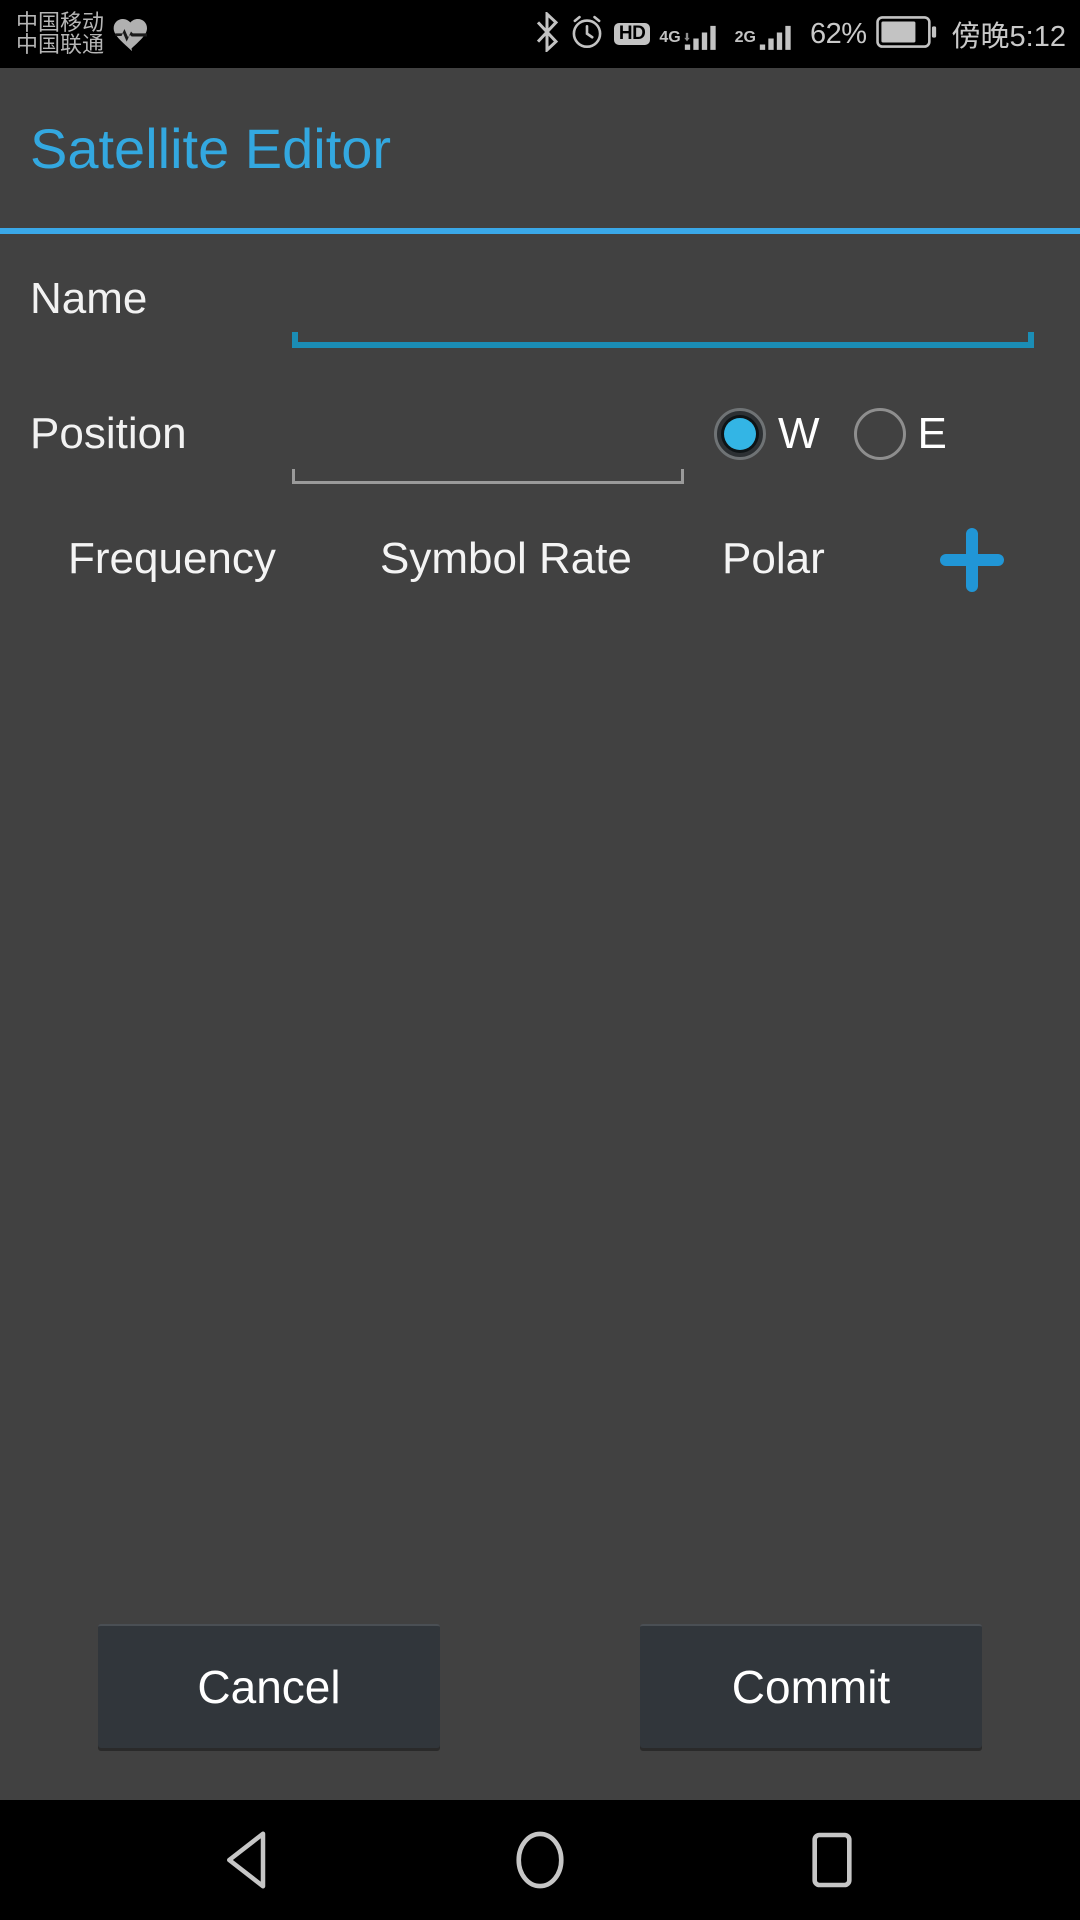  I want to click on plus-icon, so click(972, 560).